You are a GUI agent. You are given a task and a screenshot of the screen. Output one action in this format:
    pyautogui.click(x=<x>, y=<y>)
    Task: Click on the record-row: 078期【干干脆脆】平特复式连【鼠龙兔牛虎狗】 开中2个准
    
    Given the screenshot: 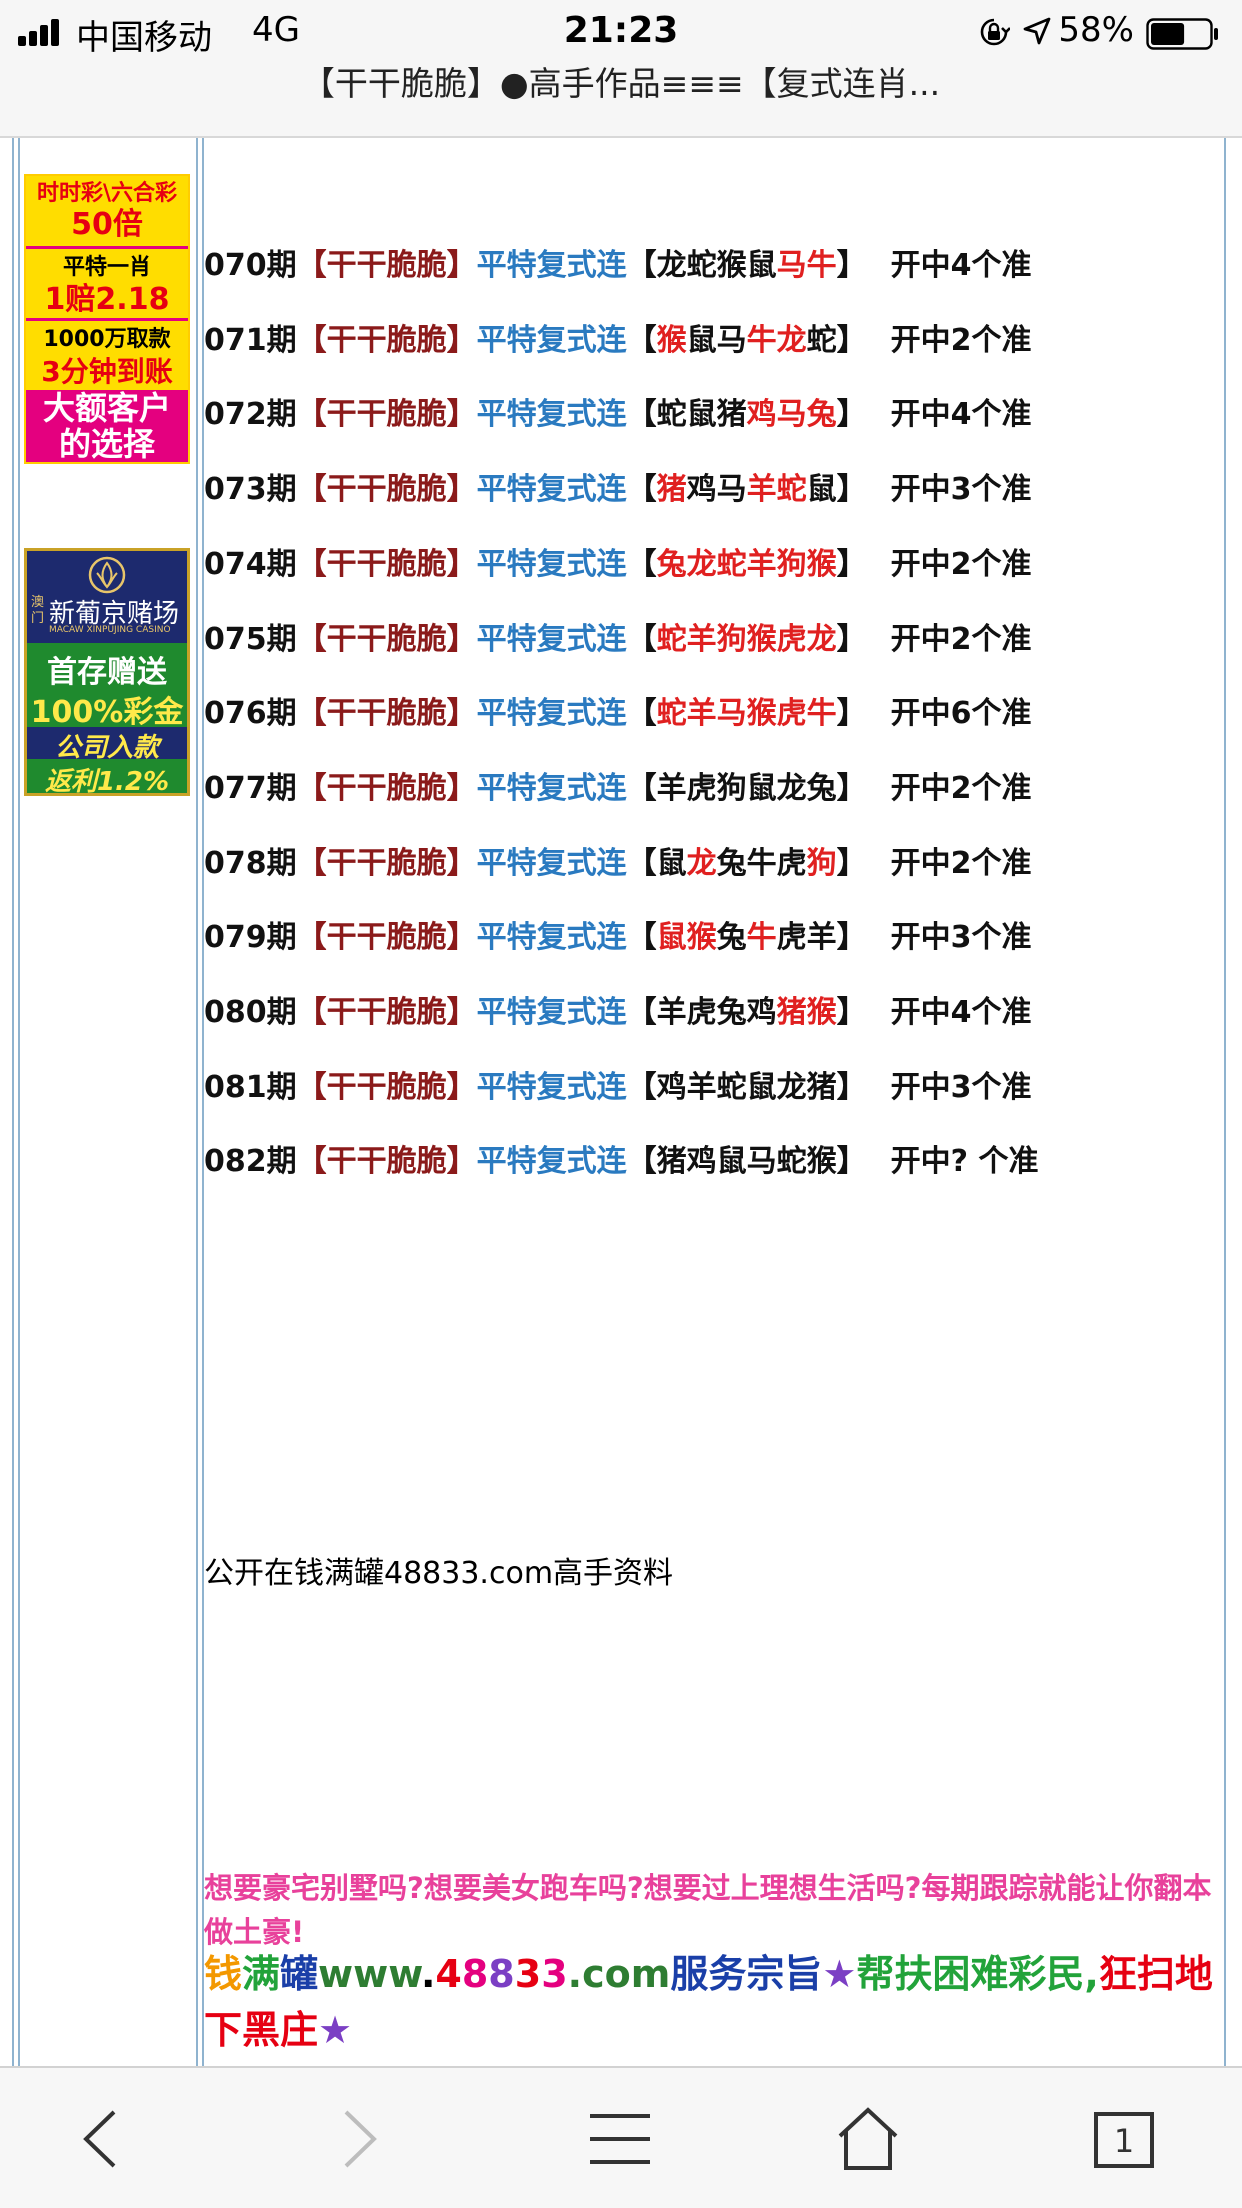 What is the action you would take?
    pyautogui.click(x=618, y=864)
    